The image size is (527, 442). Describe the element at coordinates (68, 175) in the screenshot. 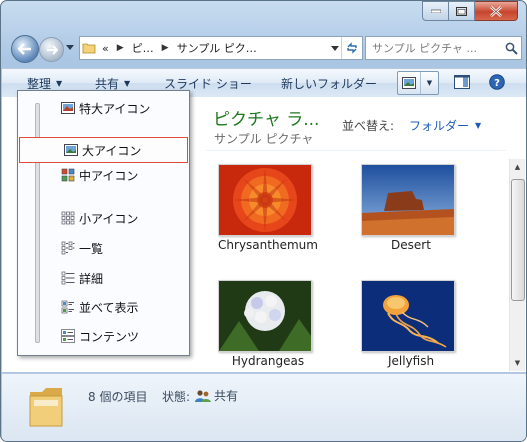

I see `medium-icons-icon` at that location.